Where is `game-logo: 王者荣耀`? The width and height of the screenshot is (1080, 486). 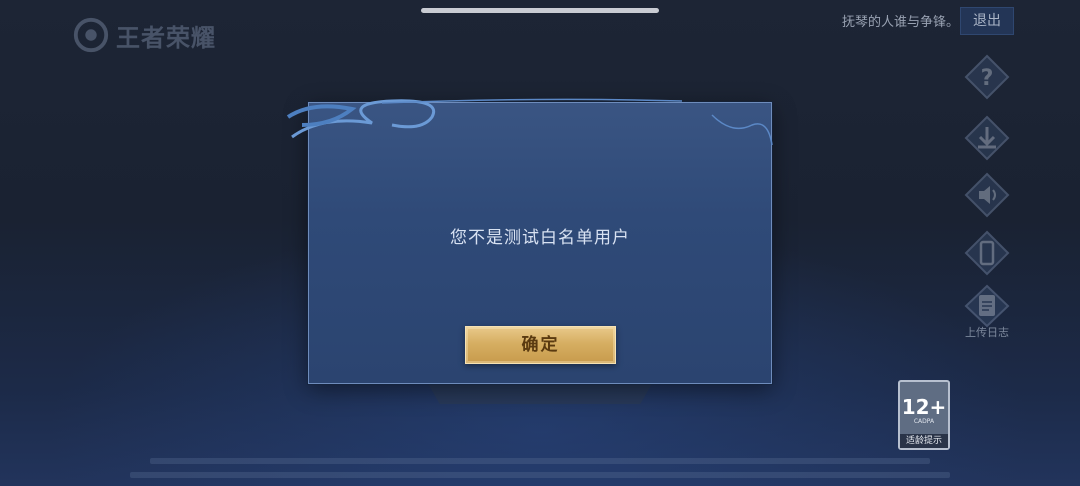
game-logo: 王者荣耀 is located at coordinates (144, 35).